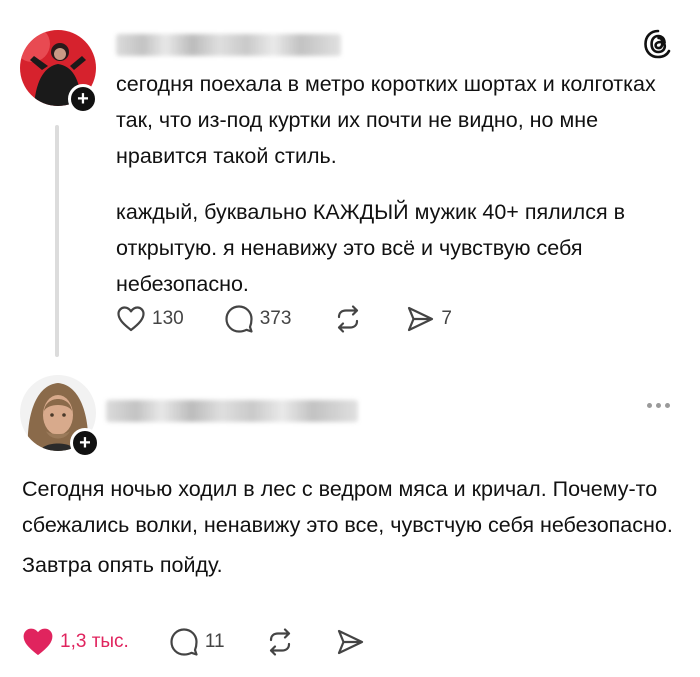 The width and height of the screenshot is (700, 677). I want to click on reply-count: 11, so click(214, 641).